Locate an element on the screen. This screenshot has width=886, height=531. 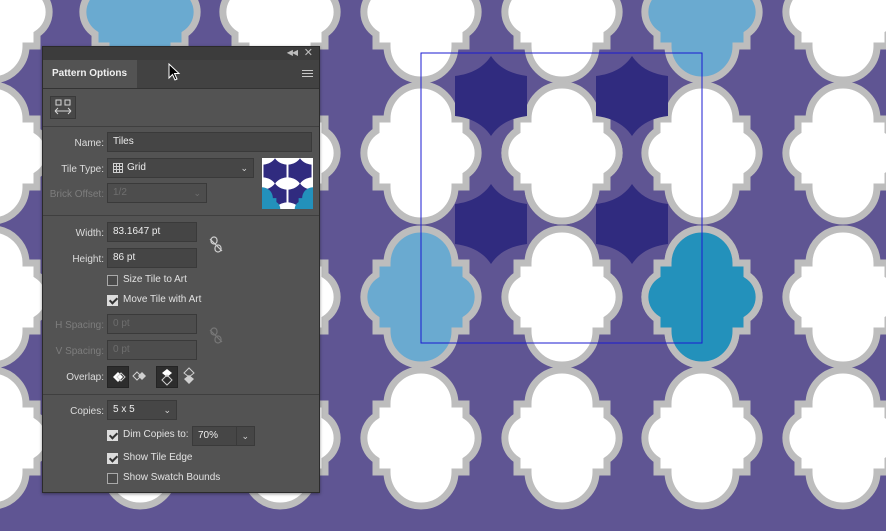
dim-copies-dropdown: 70% ⌄ is located at coordinates (223, 436).